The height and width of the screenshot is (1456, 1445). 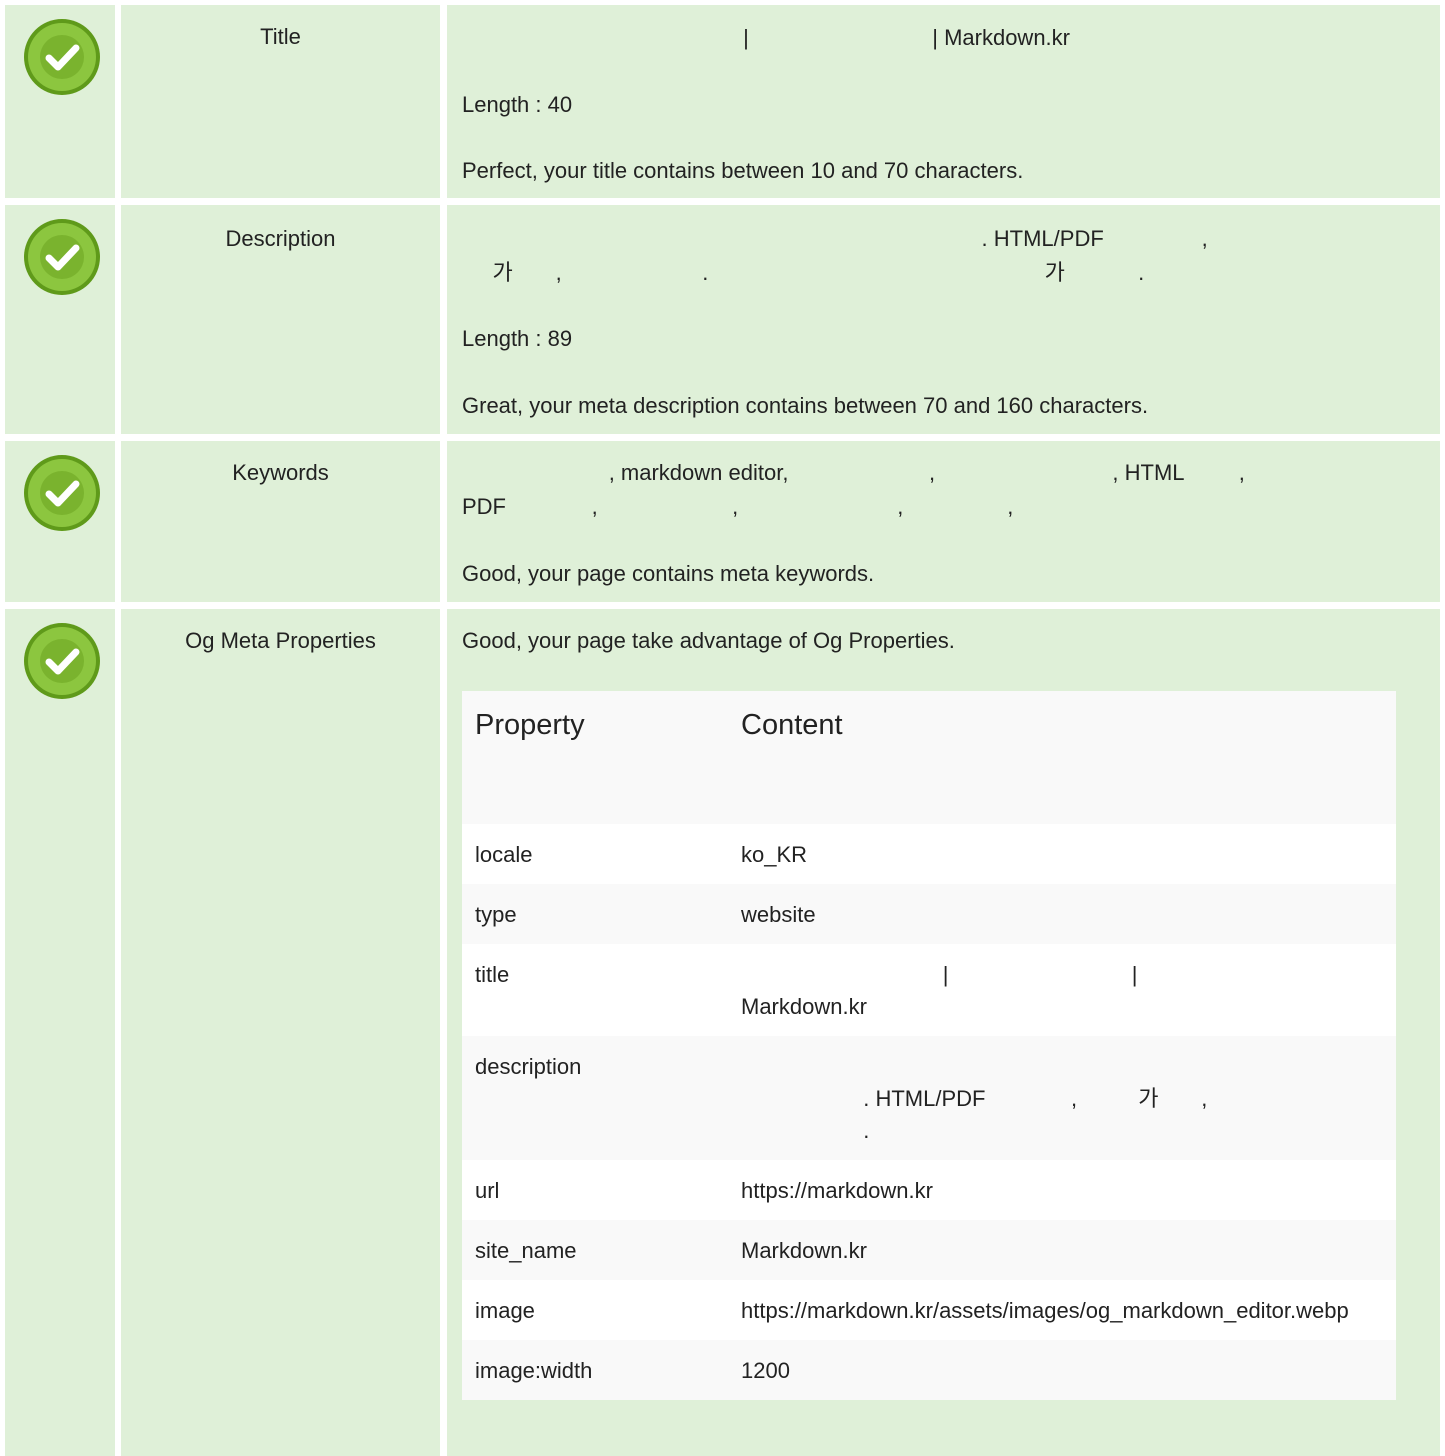 What do you see at coordinates (517, 338) in the screenshot?
I see `description-length: Length : 89` at bounding box center [517, 338].